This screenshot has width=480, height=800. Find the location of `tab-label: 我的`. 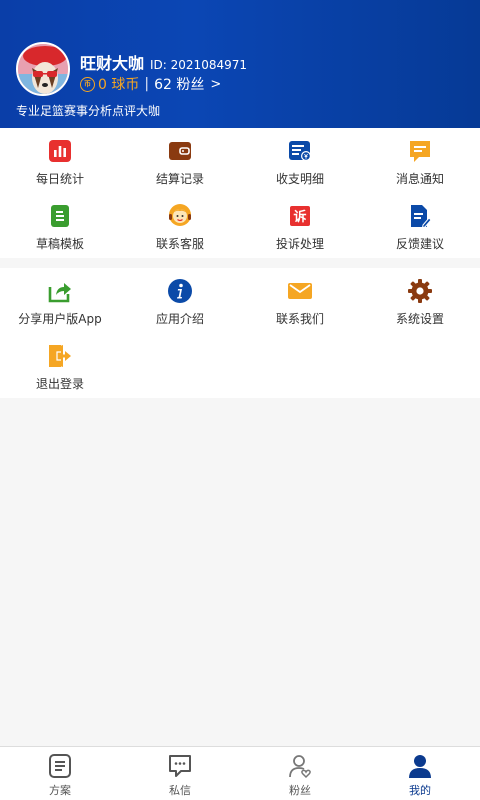

tab-label: 我的 is located at coordinates (420, 790).